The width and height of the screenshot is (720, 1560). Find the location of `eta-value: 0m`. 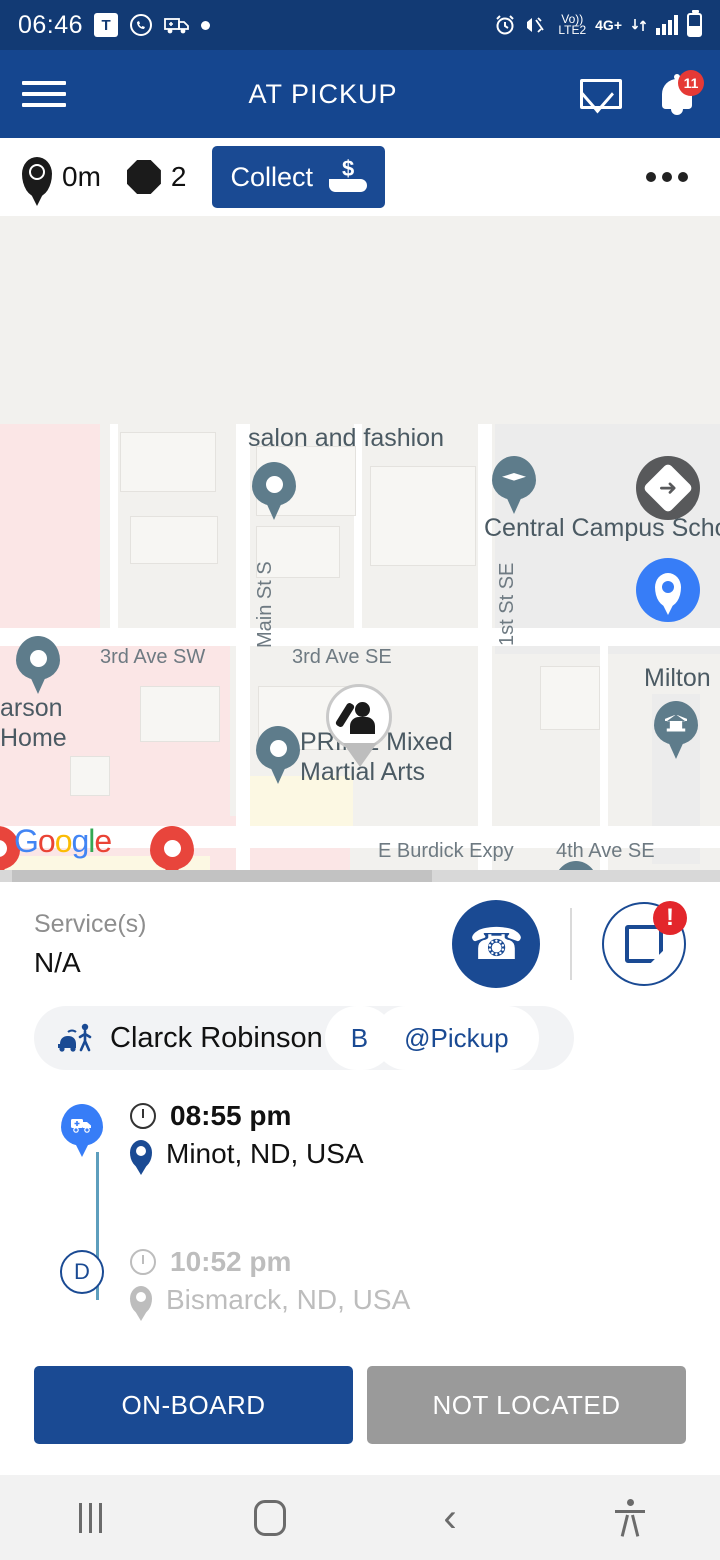

eta-value: 0m is located at coordinates (81, 176).